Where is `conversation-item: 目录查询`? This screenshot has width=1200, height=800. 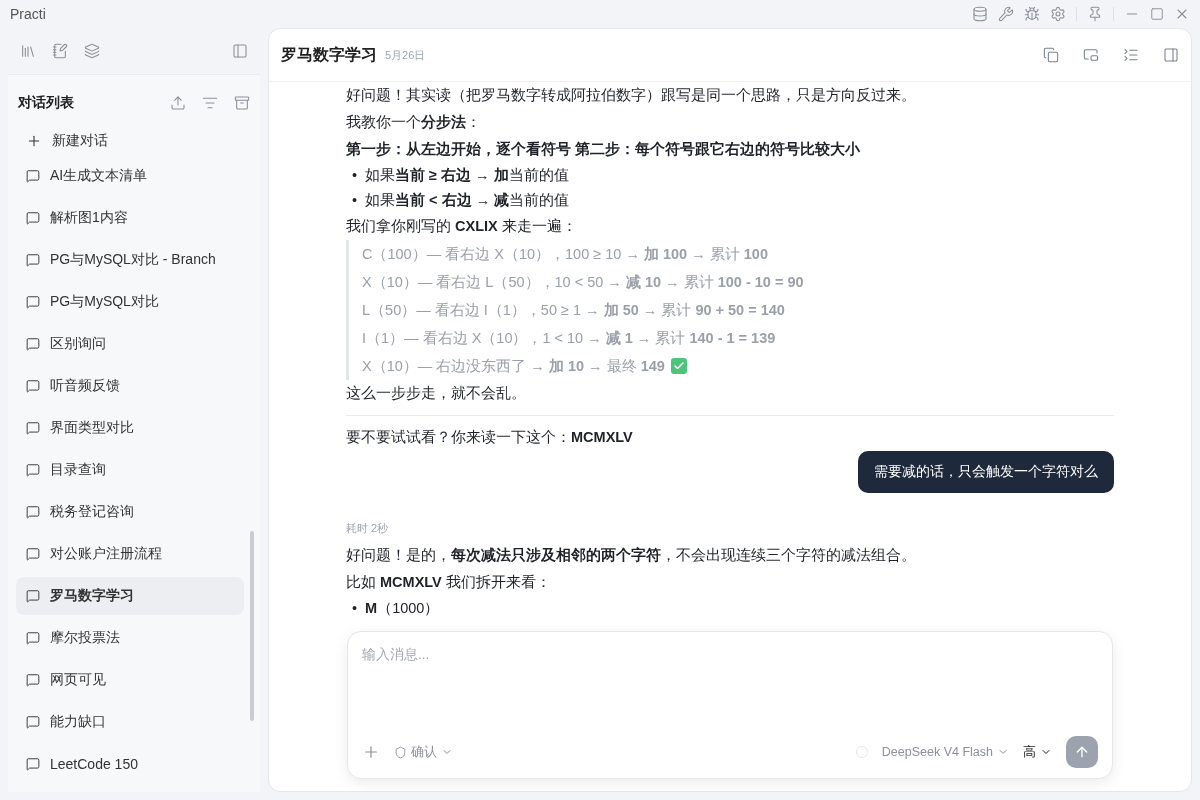
conversation-item: 目录查询 is located at coordinates (130, 470).